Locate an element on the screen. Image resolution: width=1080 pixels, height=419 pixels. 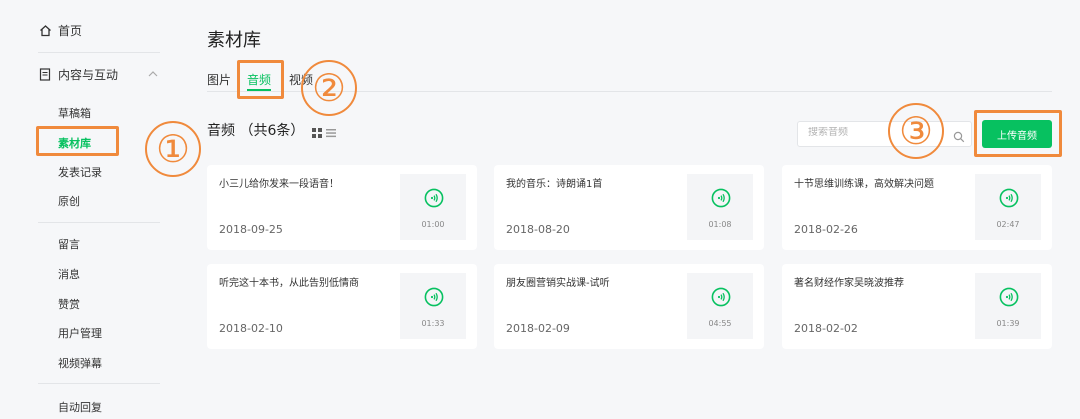
annotation-number-3: ③ is located at coordinates (916, 131).